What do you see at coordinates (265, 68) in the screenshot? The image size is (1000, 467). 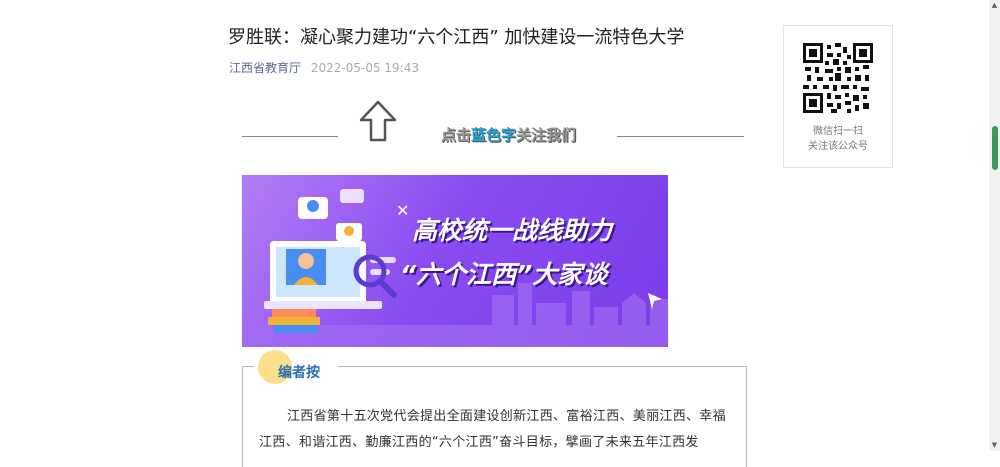 I see `source-link: 江西省教育厅` at bounding box center [265, 68].